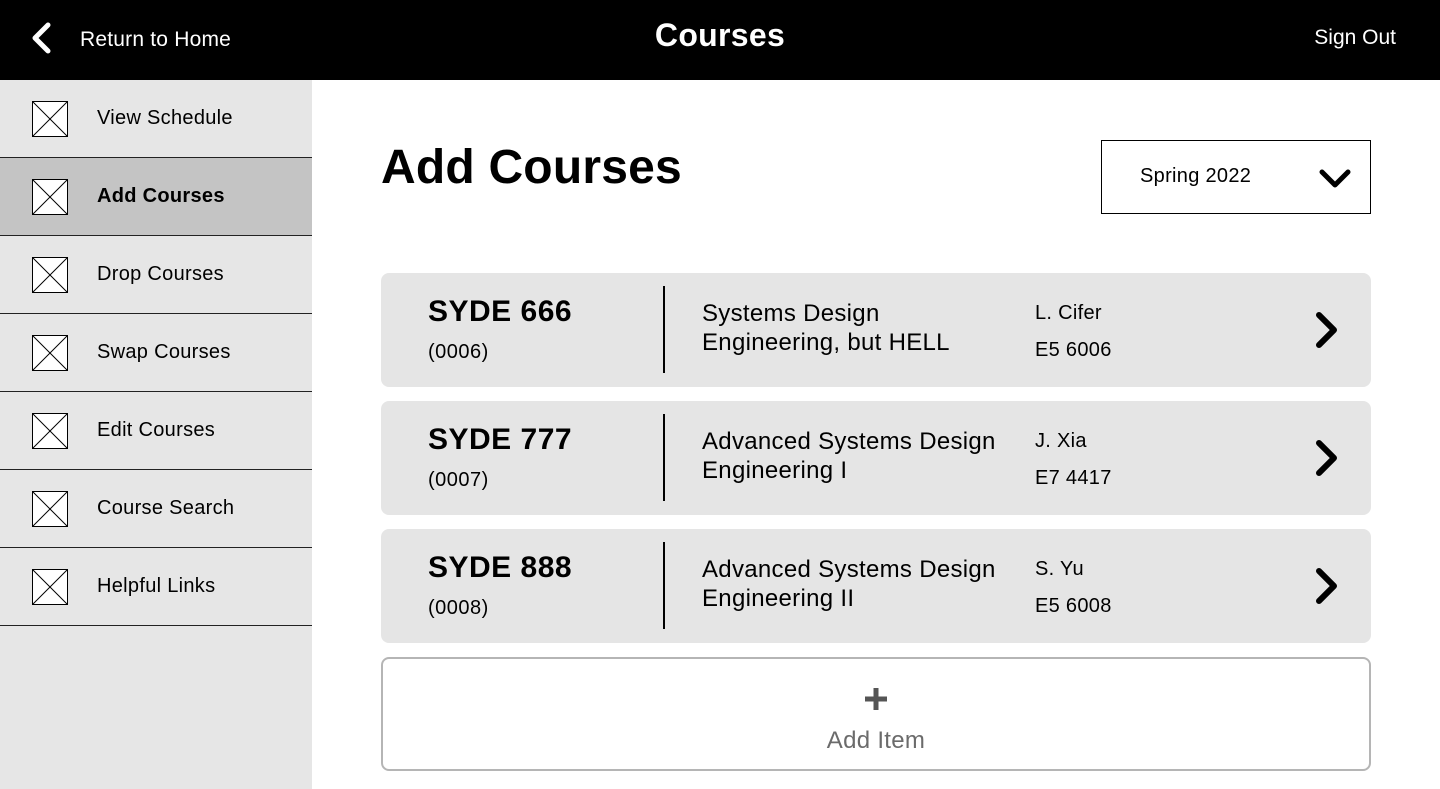 This screenshot has width=1440, height=789. Describe the element at coordinates (1073, 606) in the screenshot. I see `course-room: E5 6008` at that location.